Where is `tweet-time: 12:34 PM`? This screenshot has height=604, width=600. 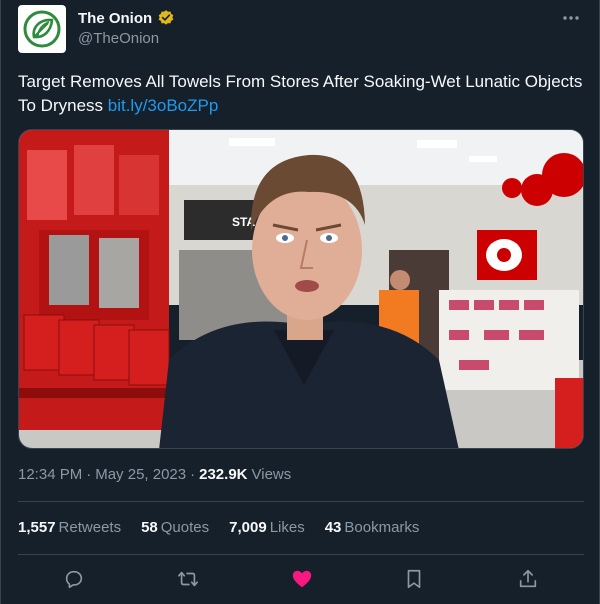 tweet-time: 12:34 PM is located at coordinates (50, 474).